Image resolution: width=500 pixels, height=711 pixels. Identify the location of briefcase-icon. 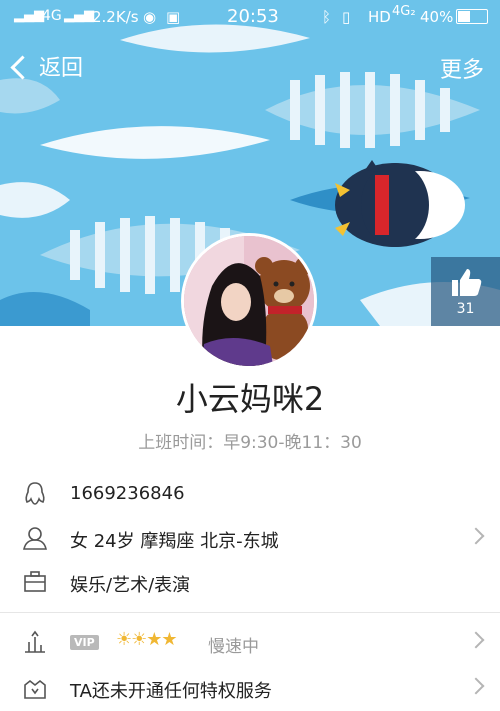
(35, 581).